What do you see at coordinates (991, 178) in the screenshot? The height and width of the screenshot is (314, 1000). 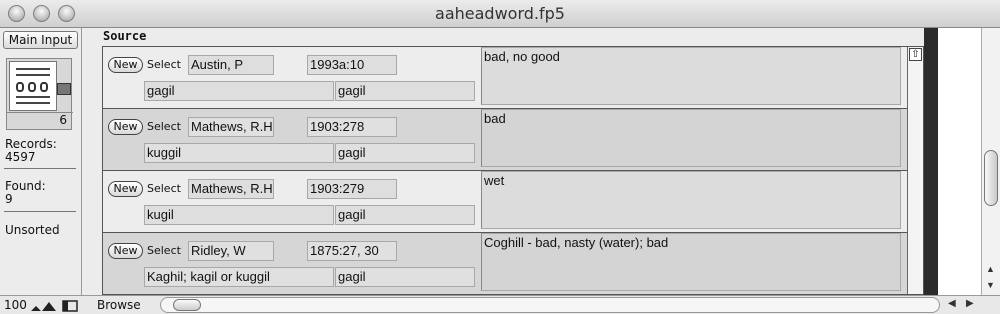 I see `vertical-scroll-thumb` at bounding box center [991, 178].